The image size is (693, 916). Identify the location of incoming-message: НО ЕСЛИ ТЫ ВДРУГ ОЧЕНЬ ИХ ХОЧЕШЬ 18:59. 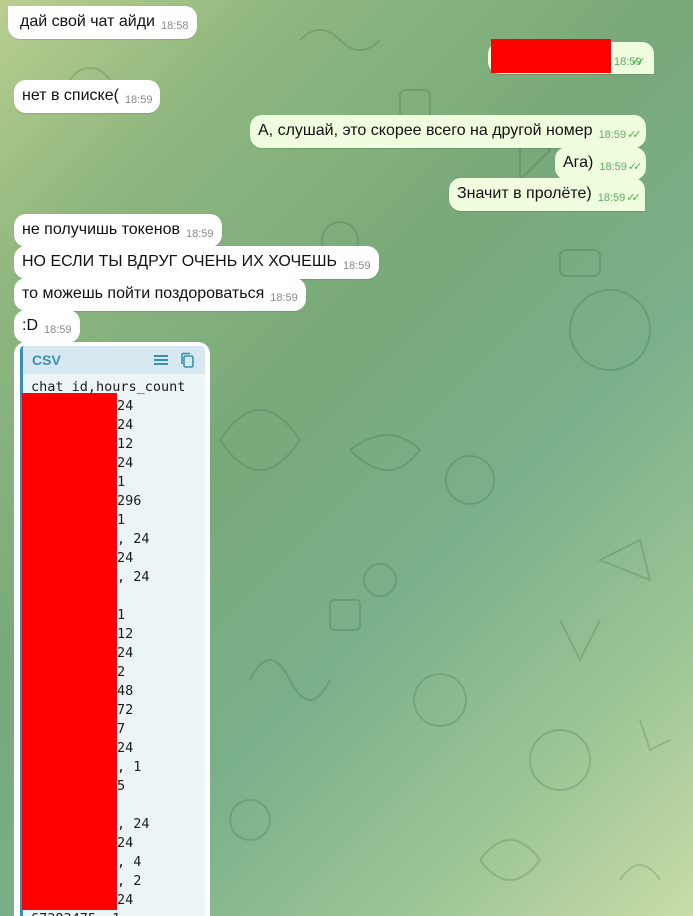
(196, 262).